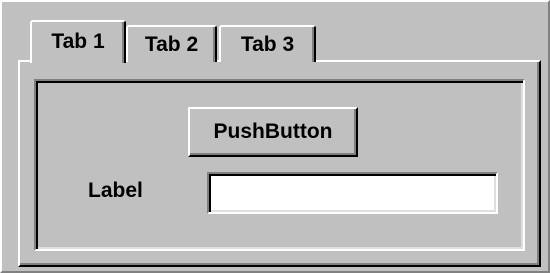 The height and width of the screenshot is (273, 550). I want to click on tab-2: Tab 2, so click(171, 43).